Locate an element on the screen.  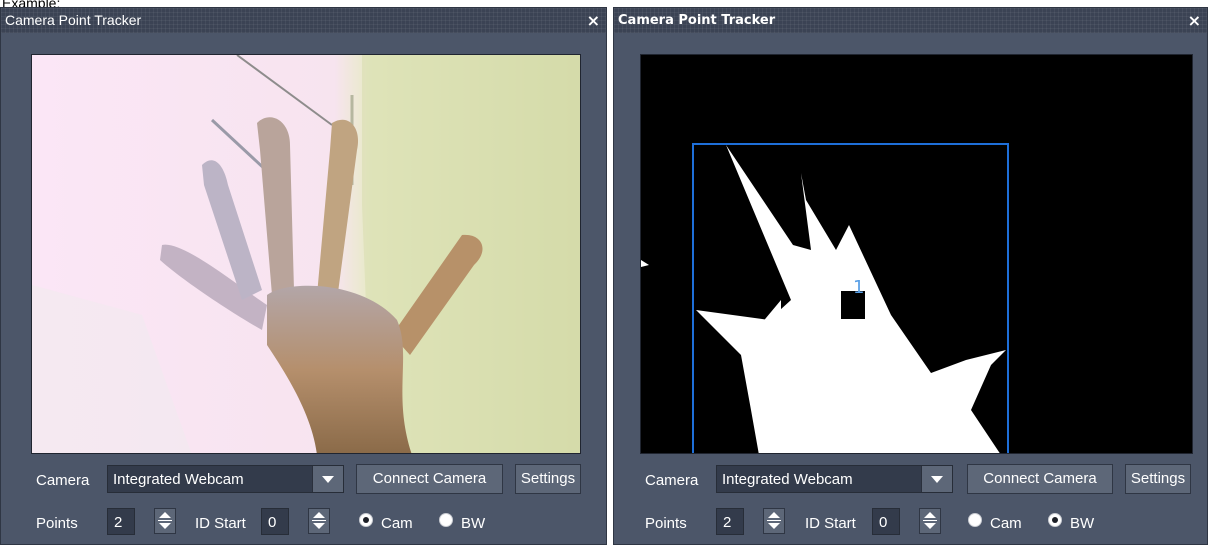
tracked-point-label: 1 is located at coordinates (858, 287).